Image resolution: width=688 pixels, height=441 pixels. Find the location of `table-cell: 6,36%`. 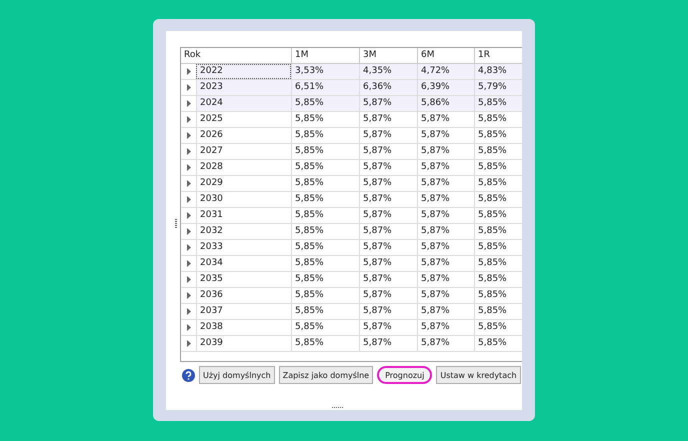

table-cell: 6,36% is located at coordinates (388, 87).